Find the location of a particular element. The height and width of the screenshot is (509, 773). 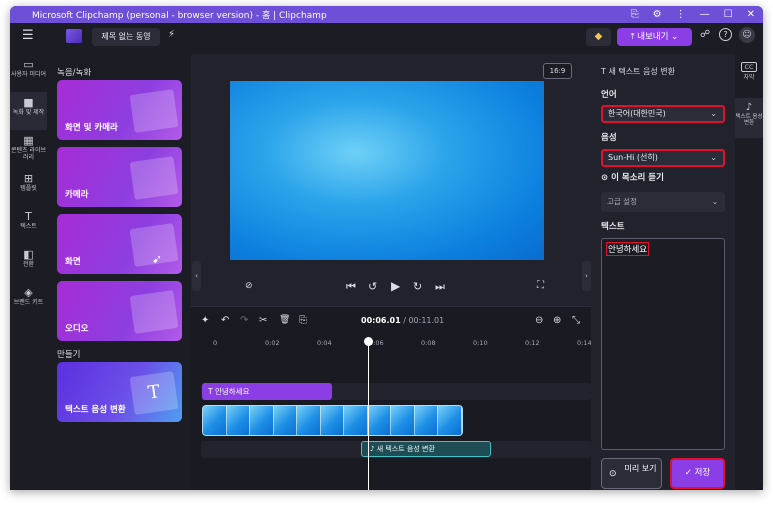

help-icon: ? is located at coordinates (725, 34).